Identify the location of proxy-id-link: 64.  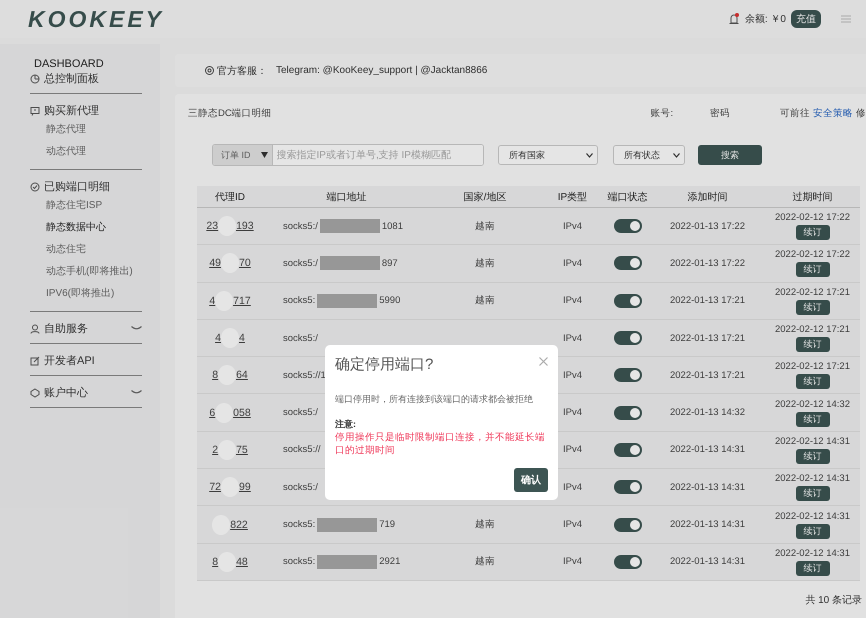
(242, 375).